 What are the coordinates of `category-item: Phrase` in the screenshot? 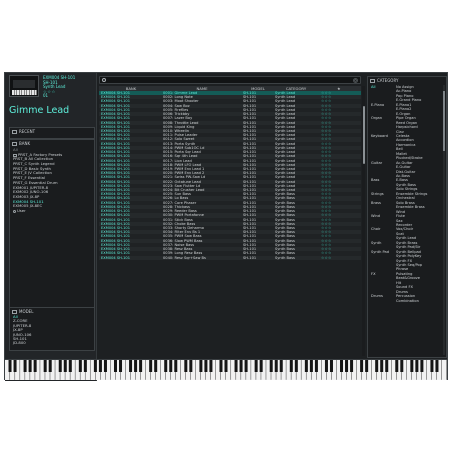 It's located at (402, 269).